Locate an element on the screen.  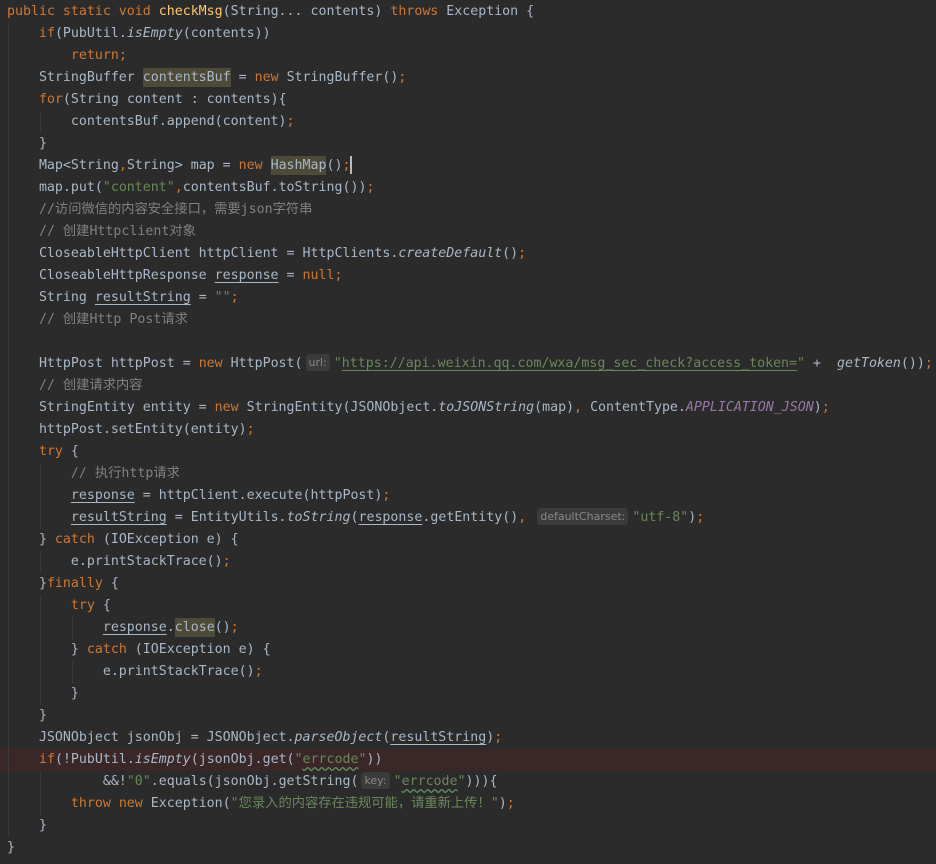
code-token: new is located at coordinates (255, 165).